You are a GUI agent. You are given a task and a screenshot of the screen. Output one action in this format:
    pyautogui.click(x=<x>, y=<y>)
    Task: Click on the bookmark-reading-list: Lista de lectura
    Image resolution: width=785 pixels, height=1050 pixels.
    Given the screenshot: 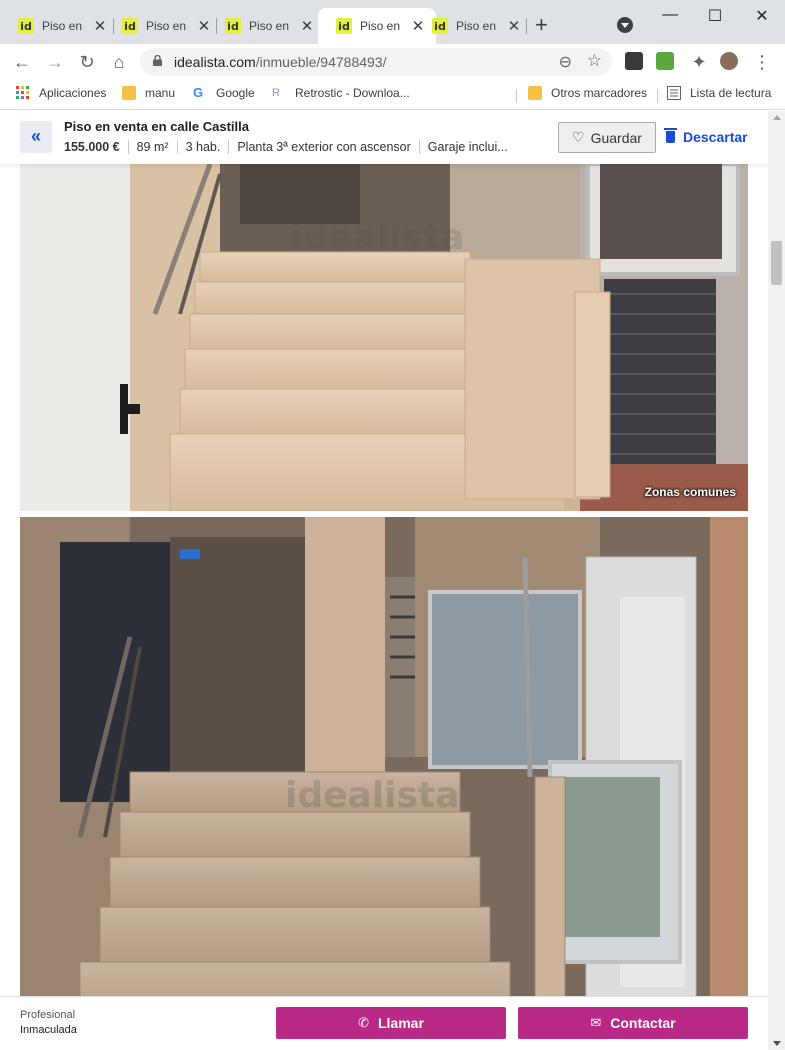 What is the action you would take?
    pyautogui.click(x=719, y=93)
    